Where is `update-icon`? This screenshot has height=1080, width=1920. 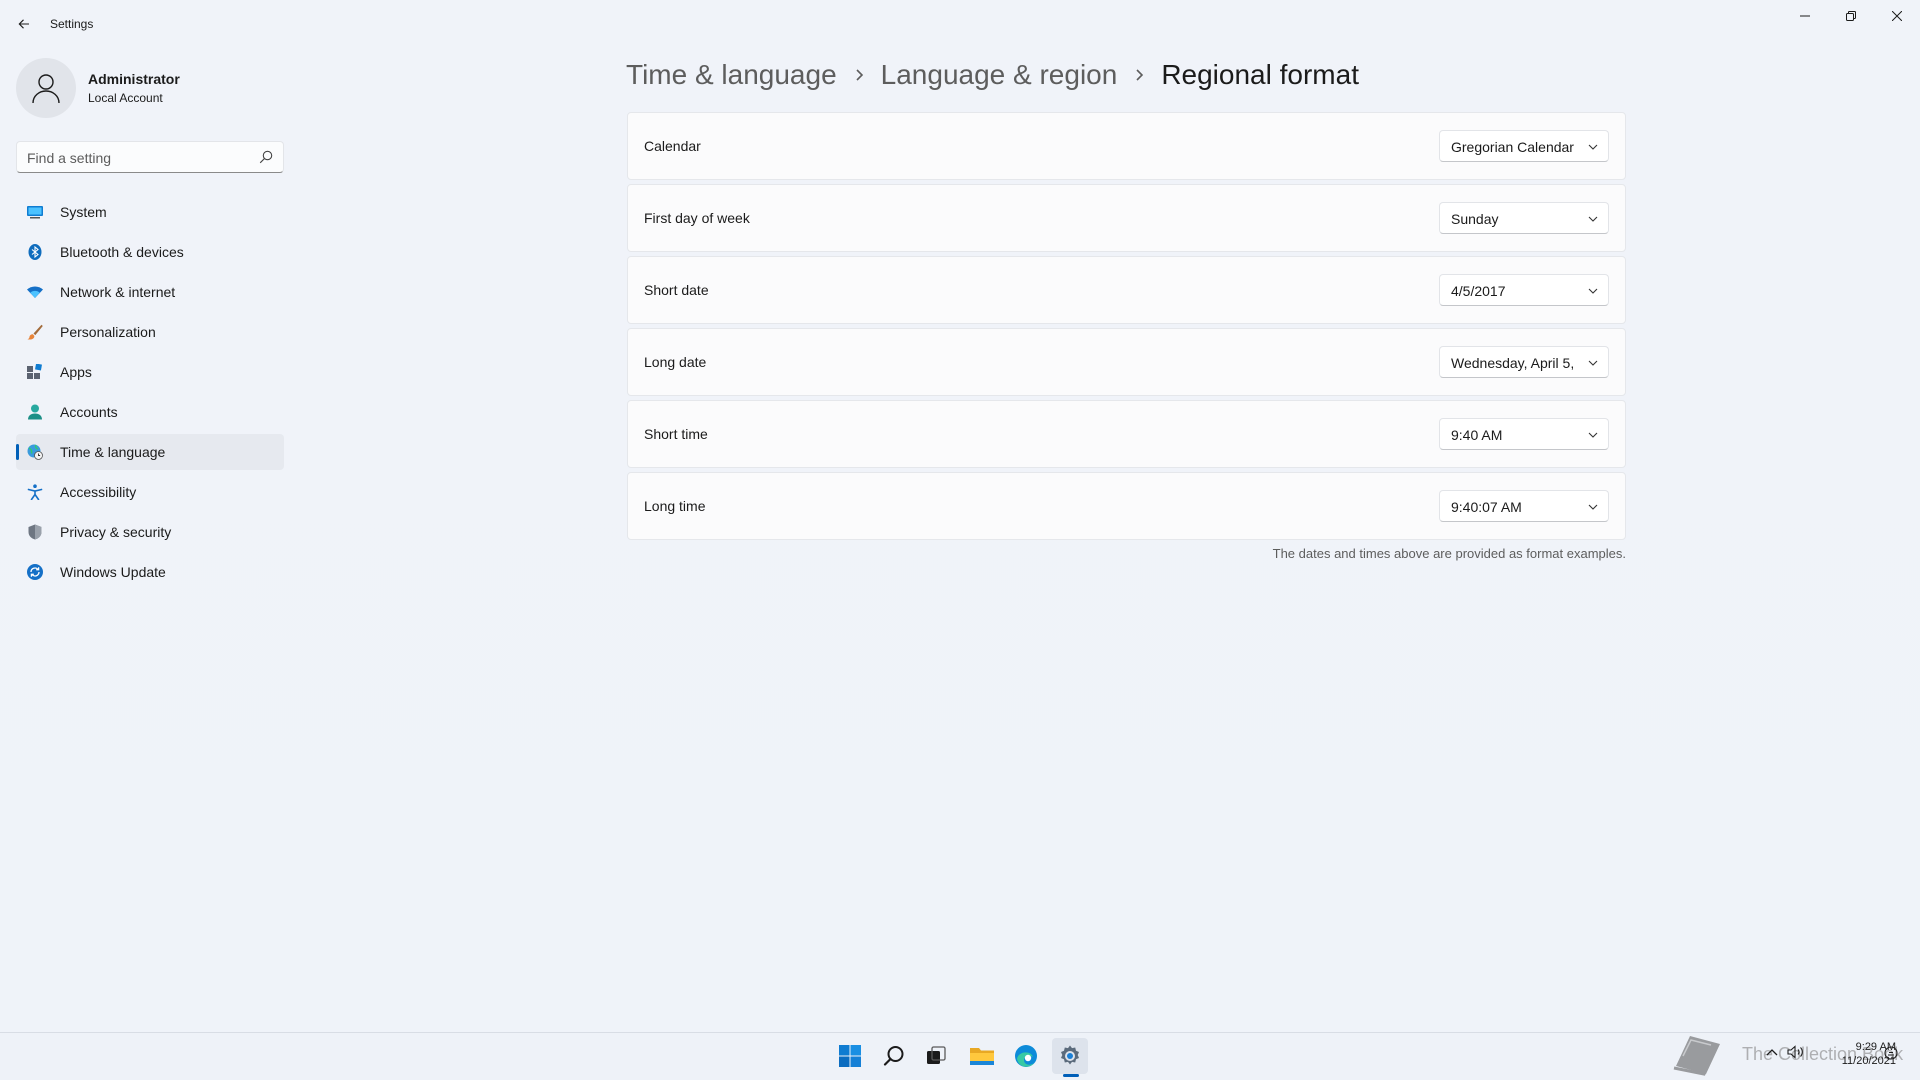
update-icon is located at coordinates (35, 572).